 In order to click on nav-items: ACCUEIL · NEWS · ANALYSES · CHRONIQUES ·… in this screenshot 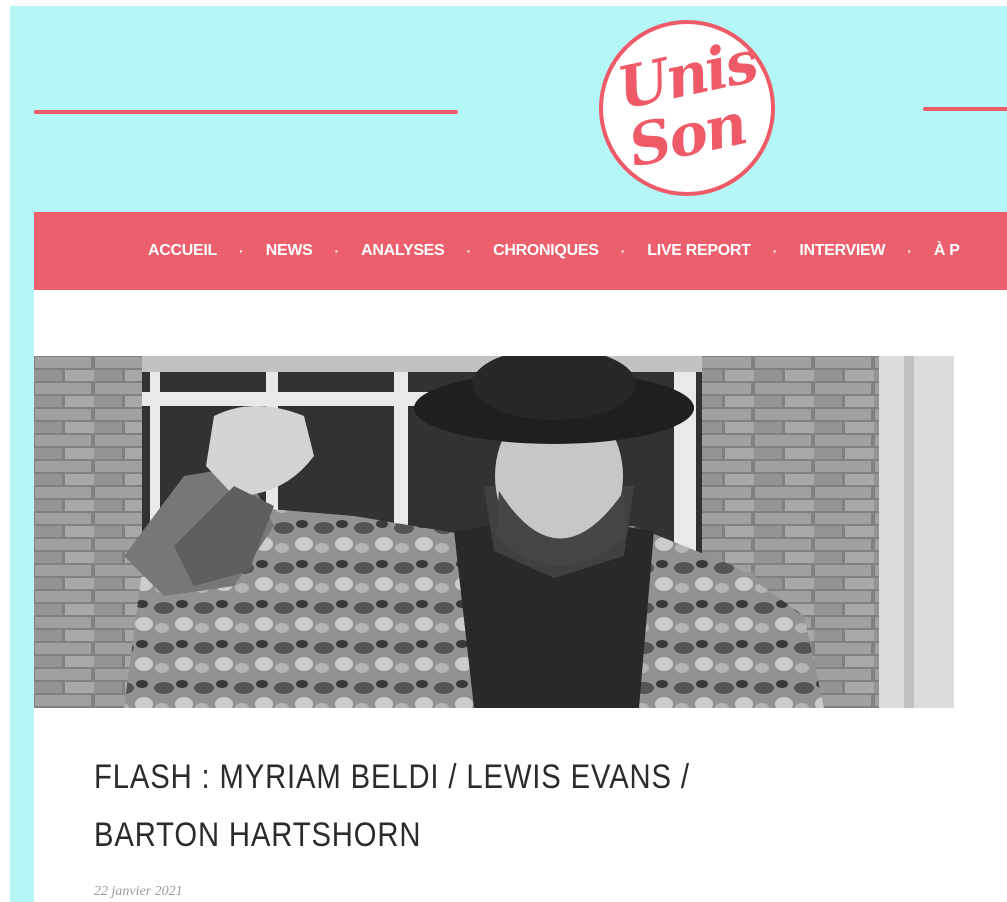, I will do `click(554, 251)`.